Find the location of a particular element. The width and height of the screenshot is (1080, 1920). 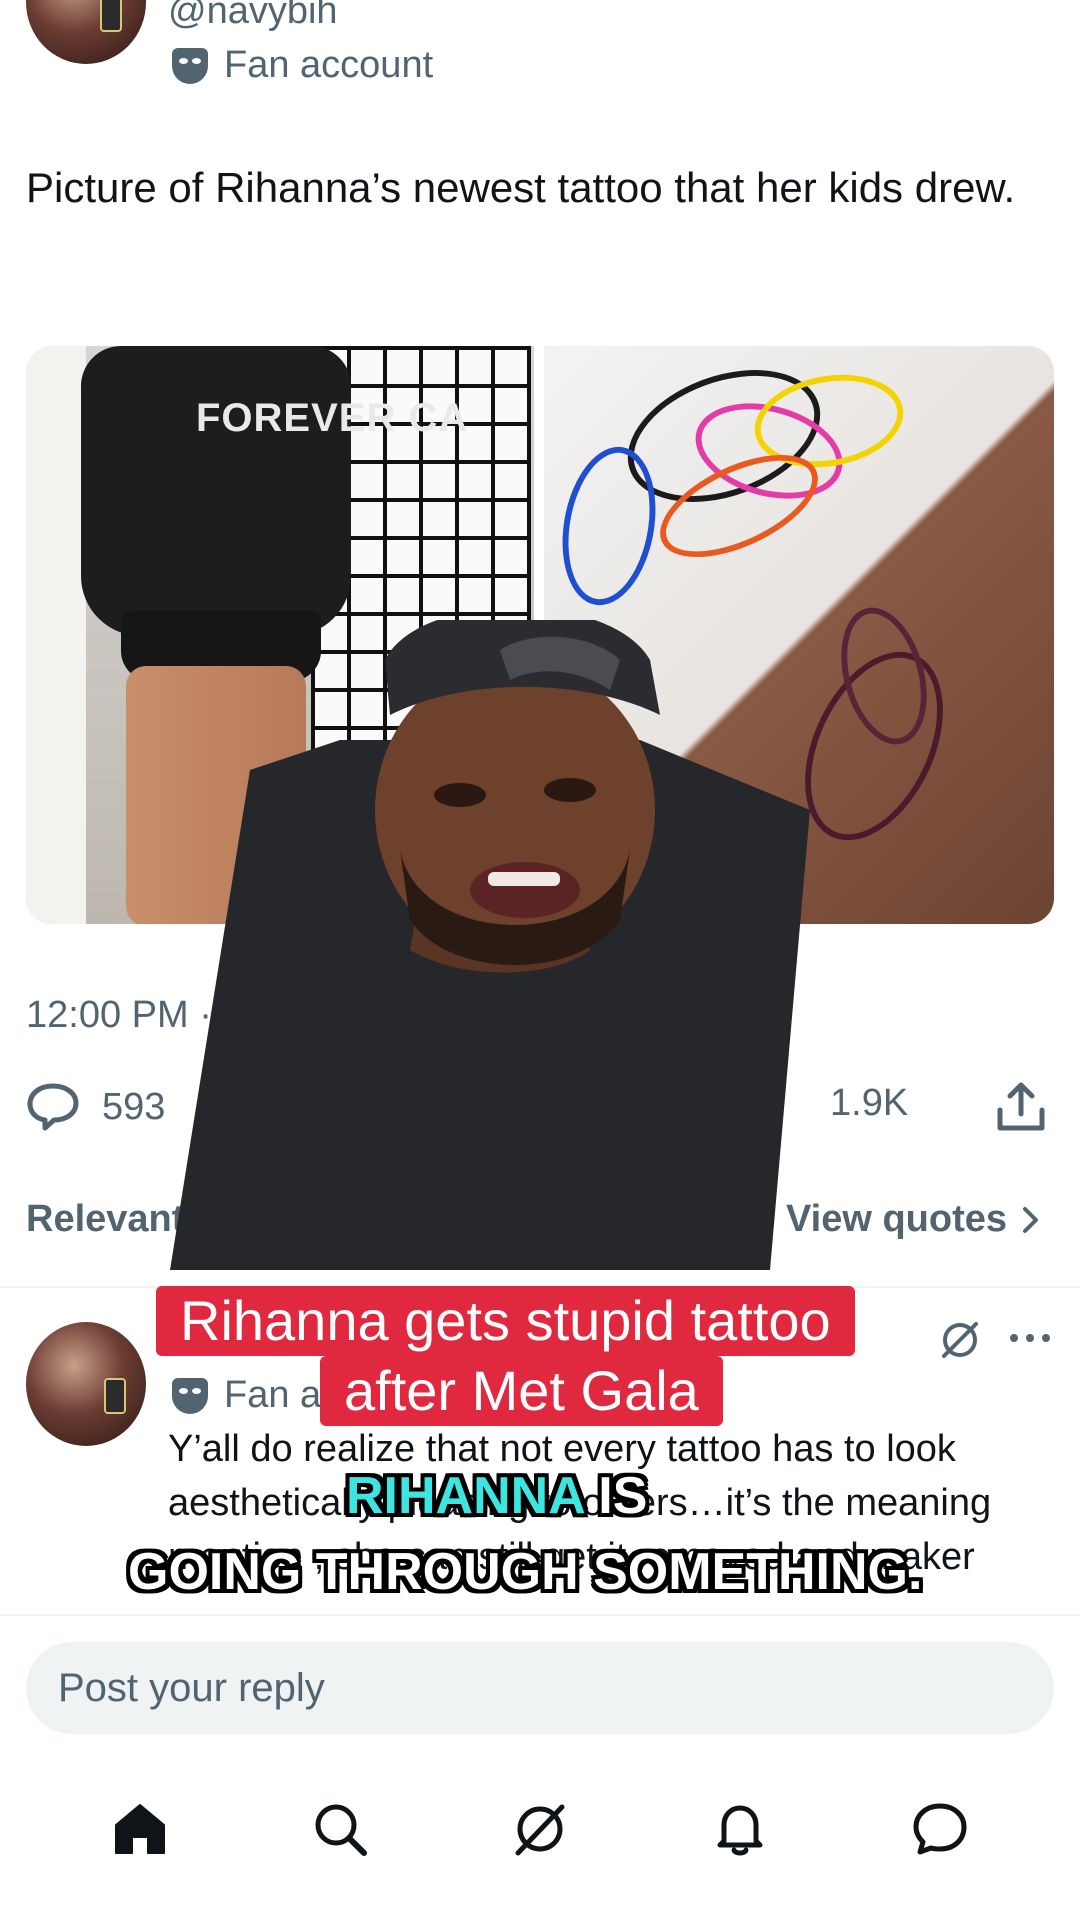

search-icon is located at coordinates (341, 1830).